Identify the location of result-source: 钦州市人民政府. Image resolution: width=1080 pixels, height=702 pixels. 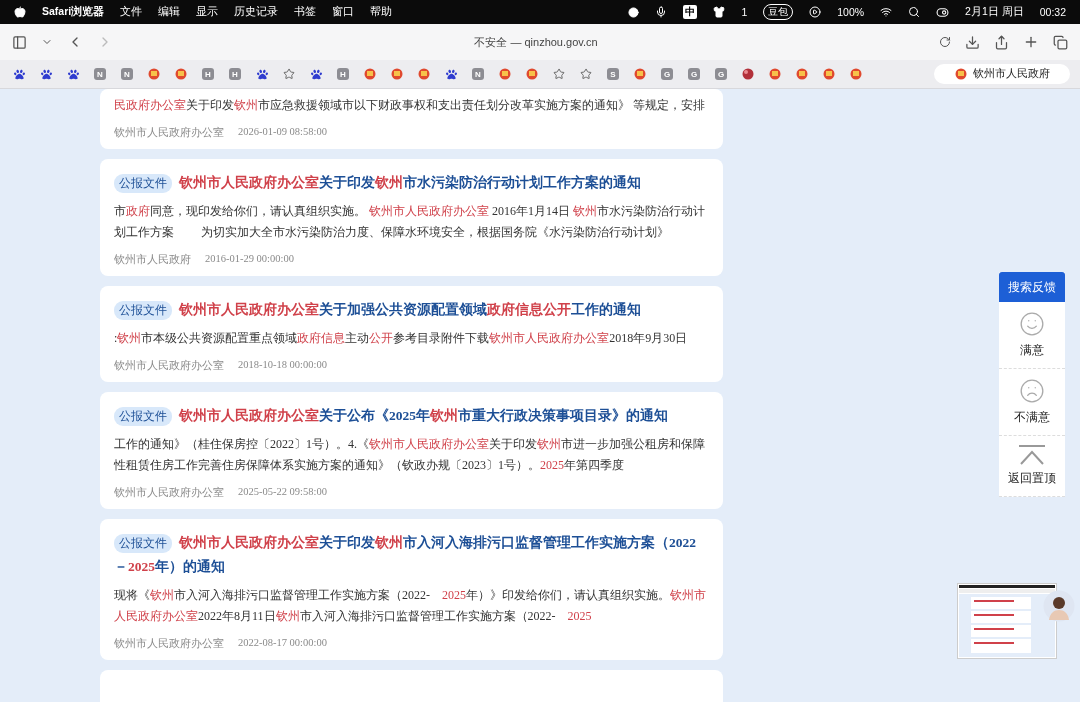
(152, 260).